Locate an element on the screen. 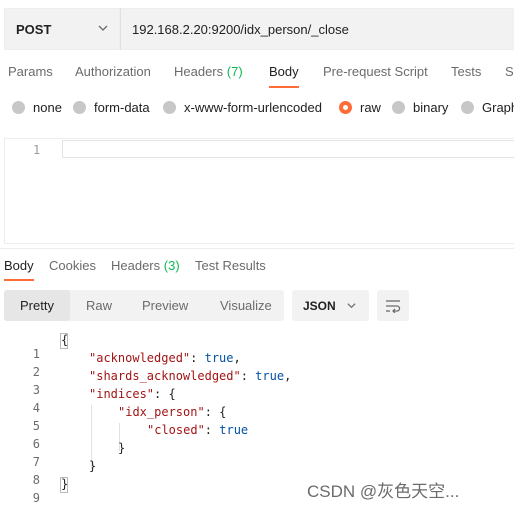 This screenshot has height=507, width=514. radio-raw: raw is located at coordinates (360, 107).